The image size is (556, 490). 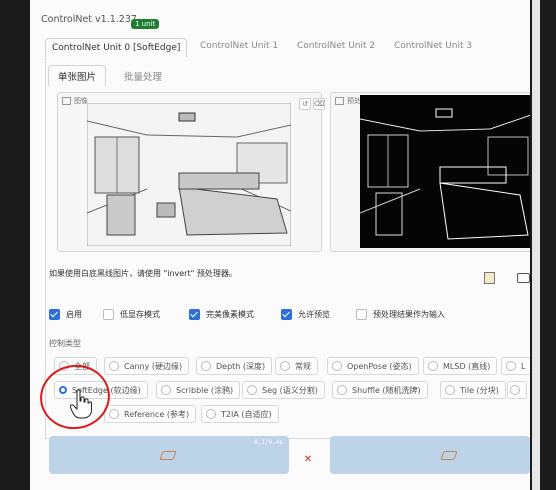 What do you see at coordinates (145, 24) in the screenshot?
I see `unit-count-badge: 1 unit` at bounding box center [145, 24].